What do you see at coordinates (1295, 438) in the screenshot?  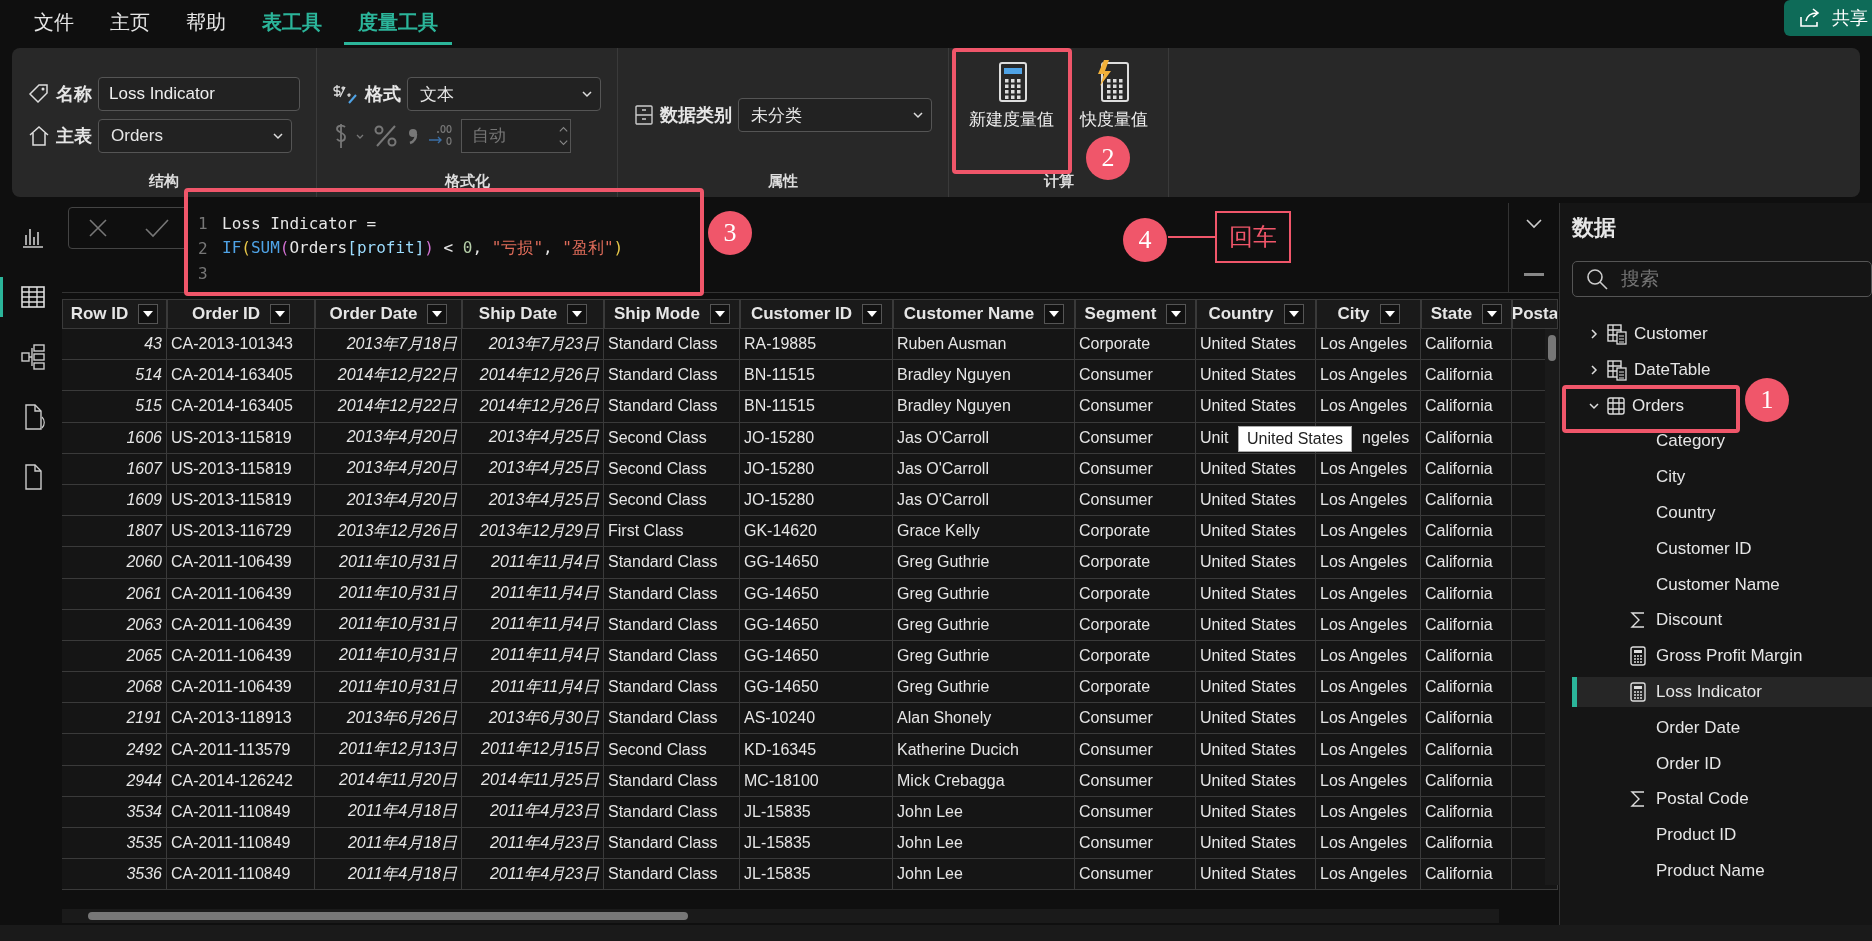 I see `tooltip: United States` at bounding box center [1295, 438].